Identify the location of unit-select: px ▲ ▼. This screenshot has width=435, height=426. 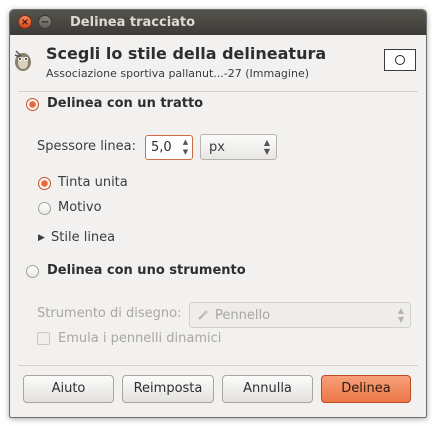
(238, 147).